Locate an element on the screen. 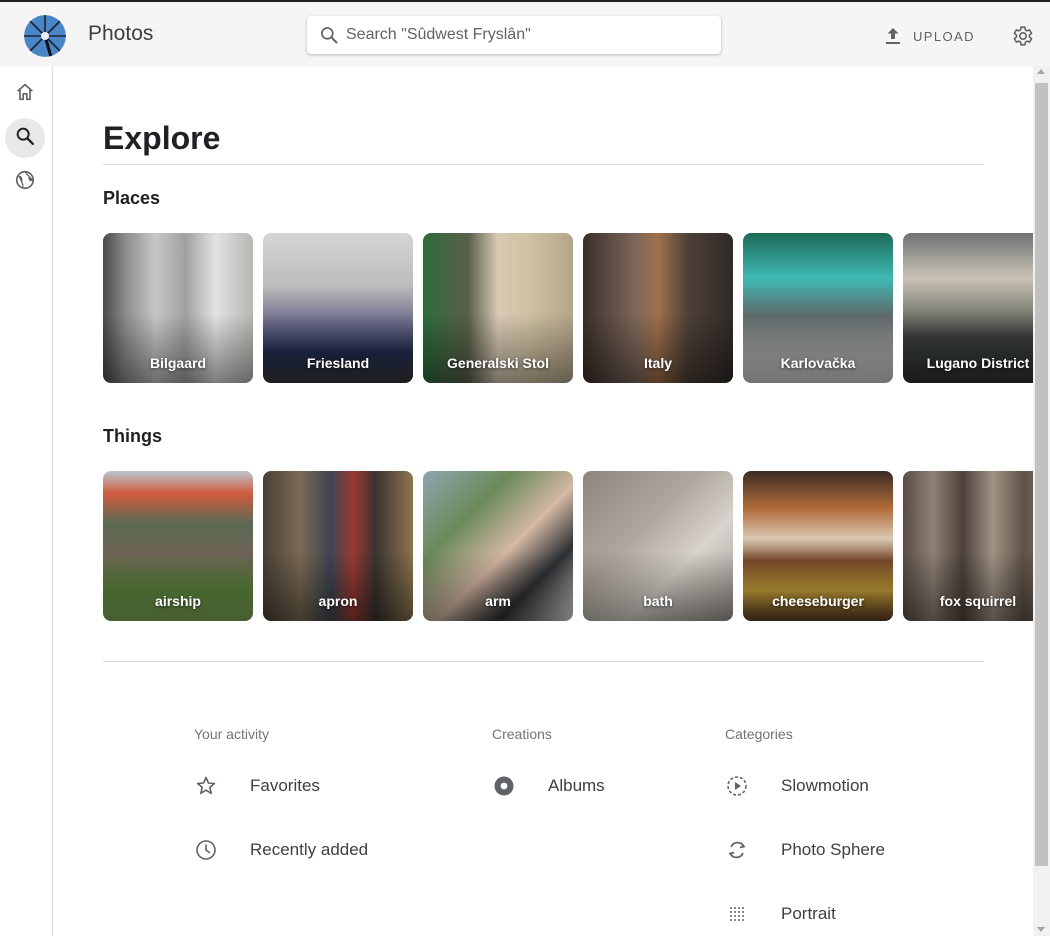  thing-label: cheeseburger is located at coordinates (818, 601).